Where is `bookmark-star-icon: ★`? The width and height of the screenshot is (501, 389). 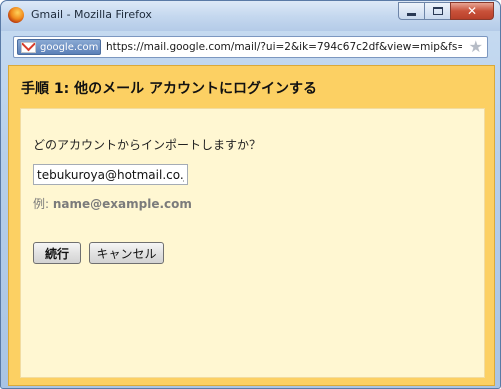 bookmark-star-icon: ★ is located at coordinates (476, 47).